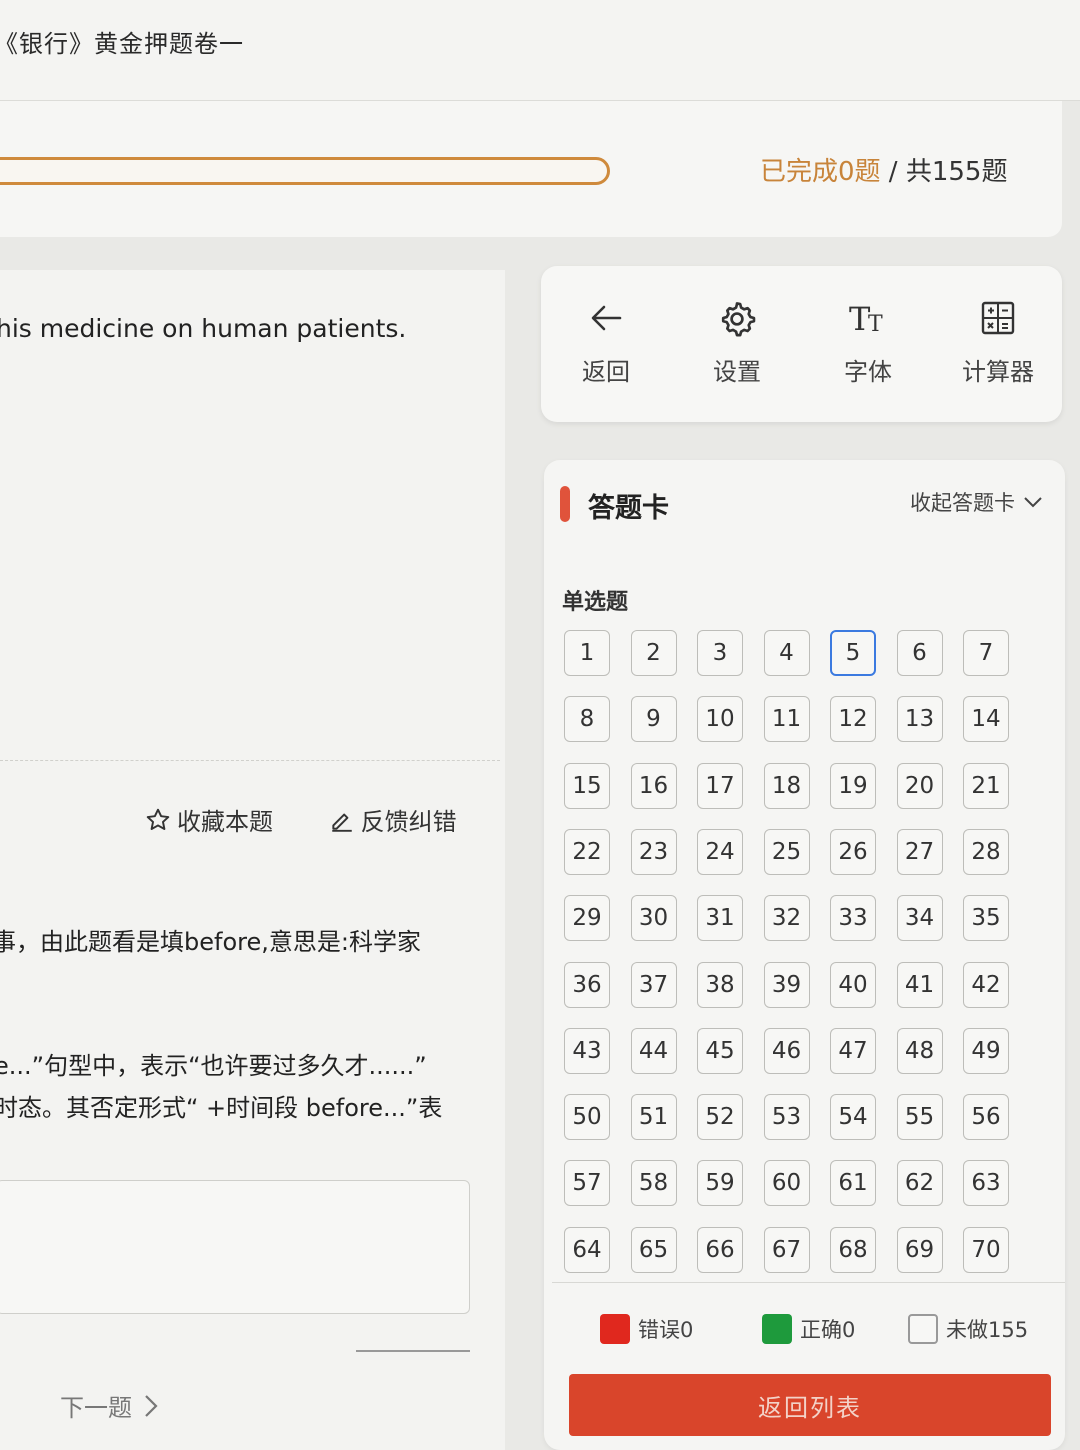  Describe the element at coordinates (853, 1050) in the screenshot. I see `question-number-button: 47` at that location.